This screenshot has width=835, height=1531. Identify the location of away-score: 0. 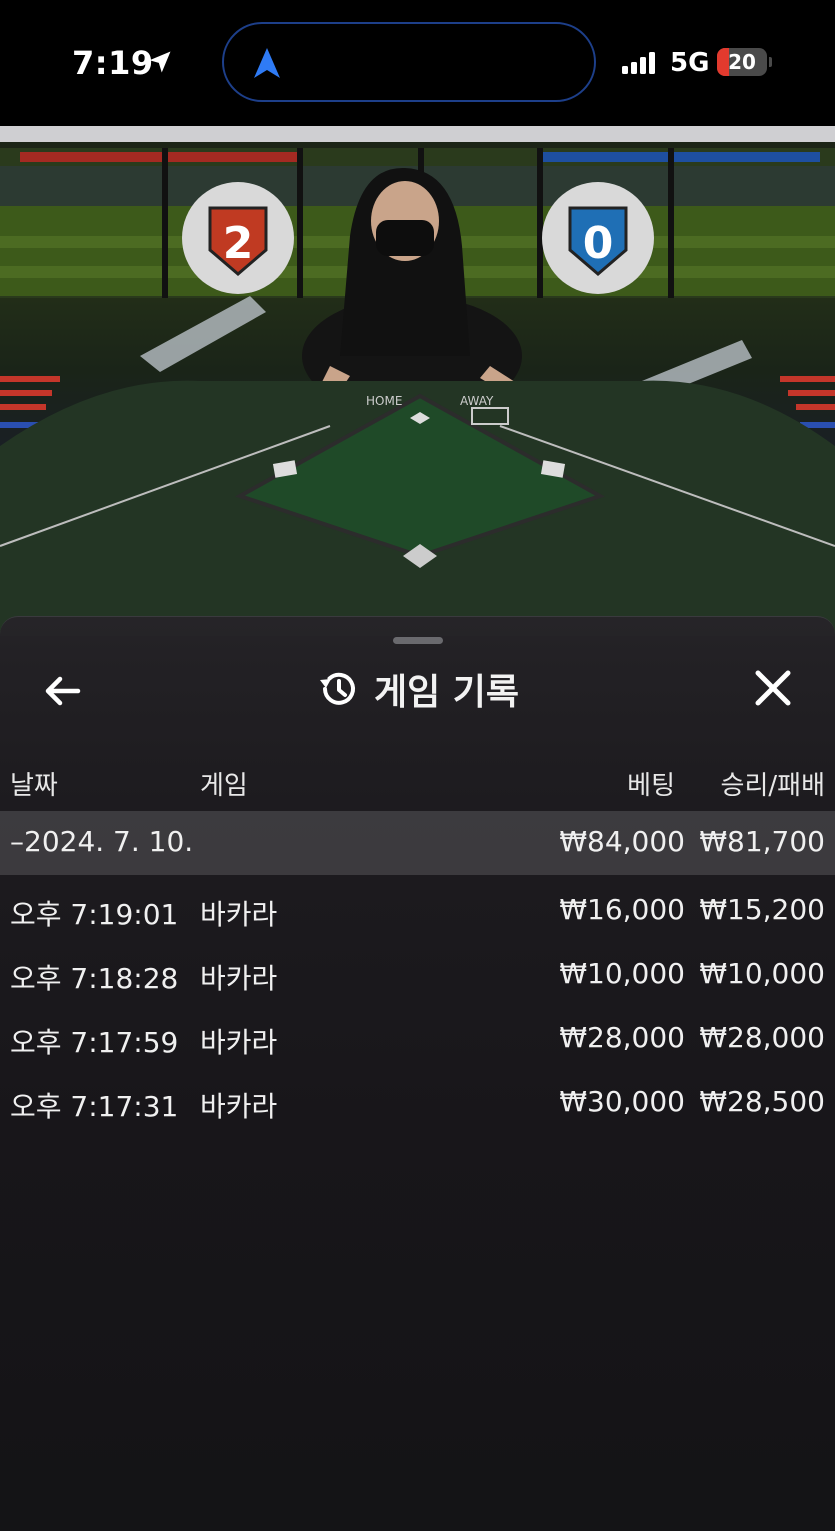
(598, 243).